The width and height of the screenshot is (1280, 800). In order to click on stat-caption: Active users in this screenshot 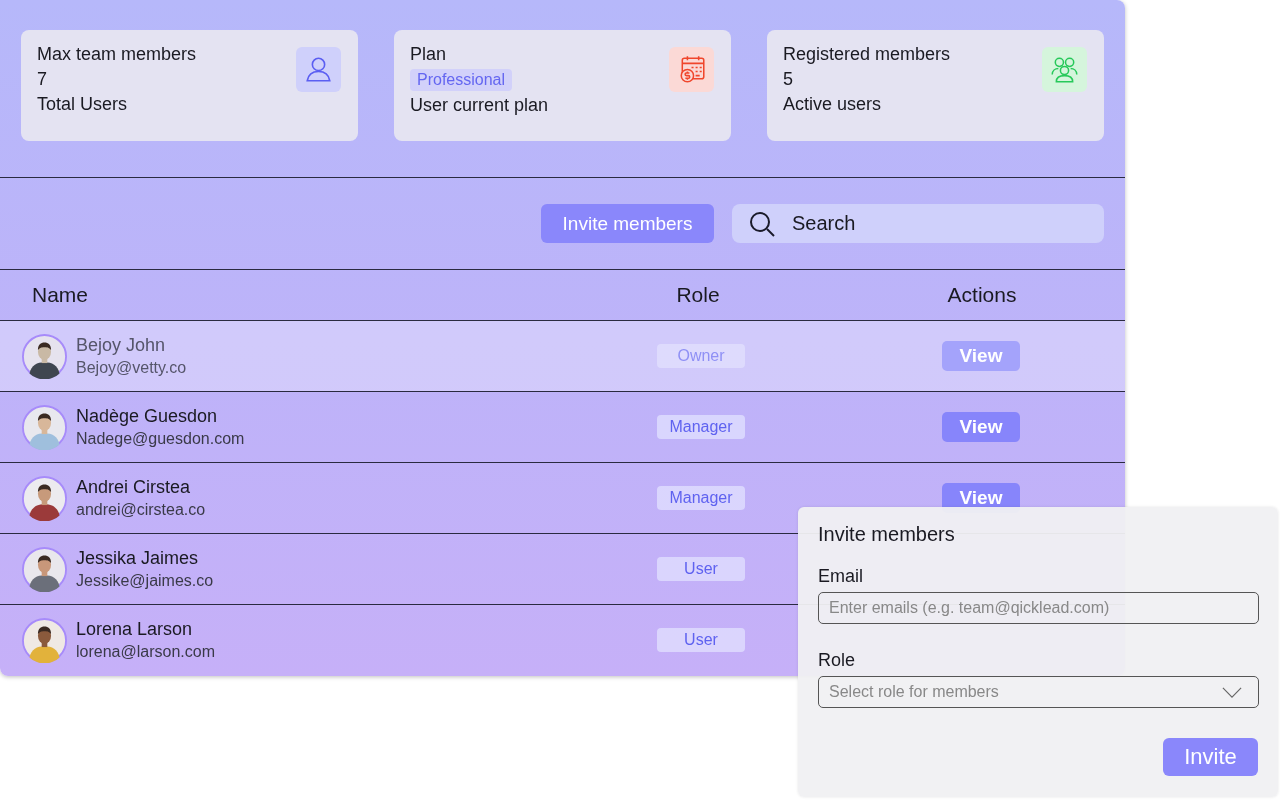, I will do `click(833, 104)`.